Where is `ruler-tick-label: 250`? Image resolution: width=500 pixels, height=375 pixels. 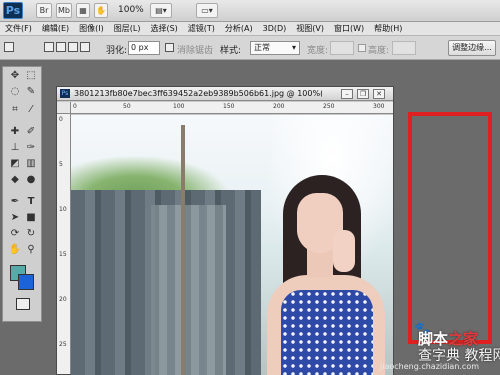 ruler-tick-label: 250 is located at coordinates (329, 106).